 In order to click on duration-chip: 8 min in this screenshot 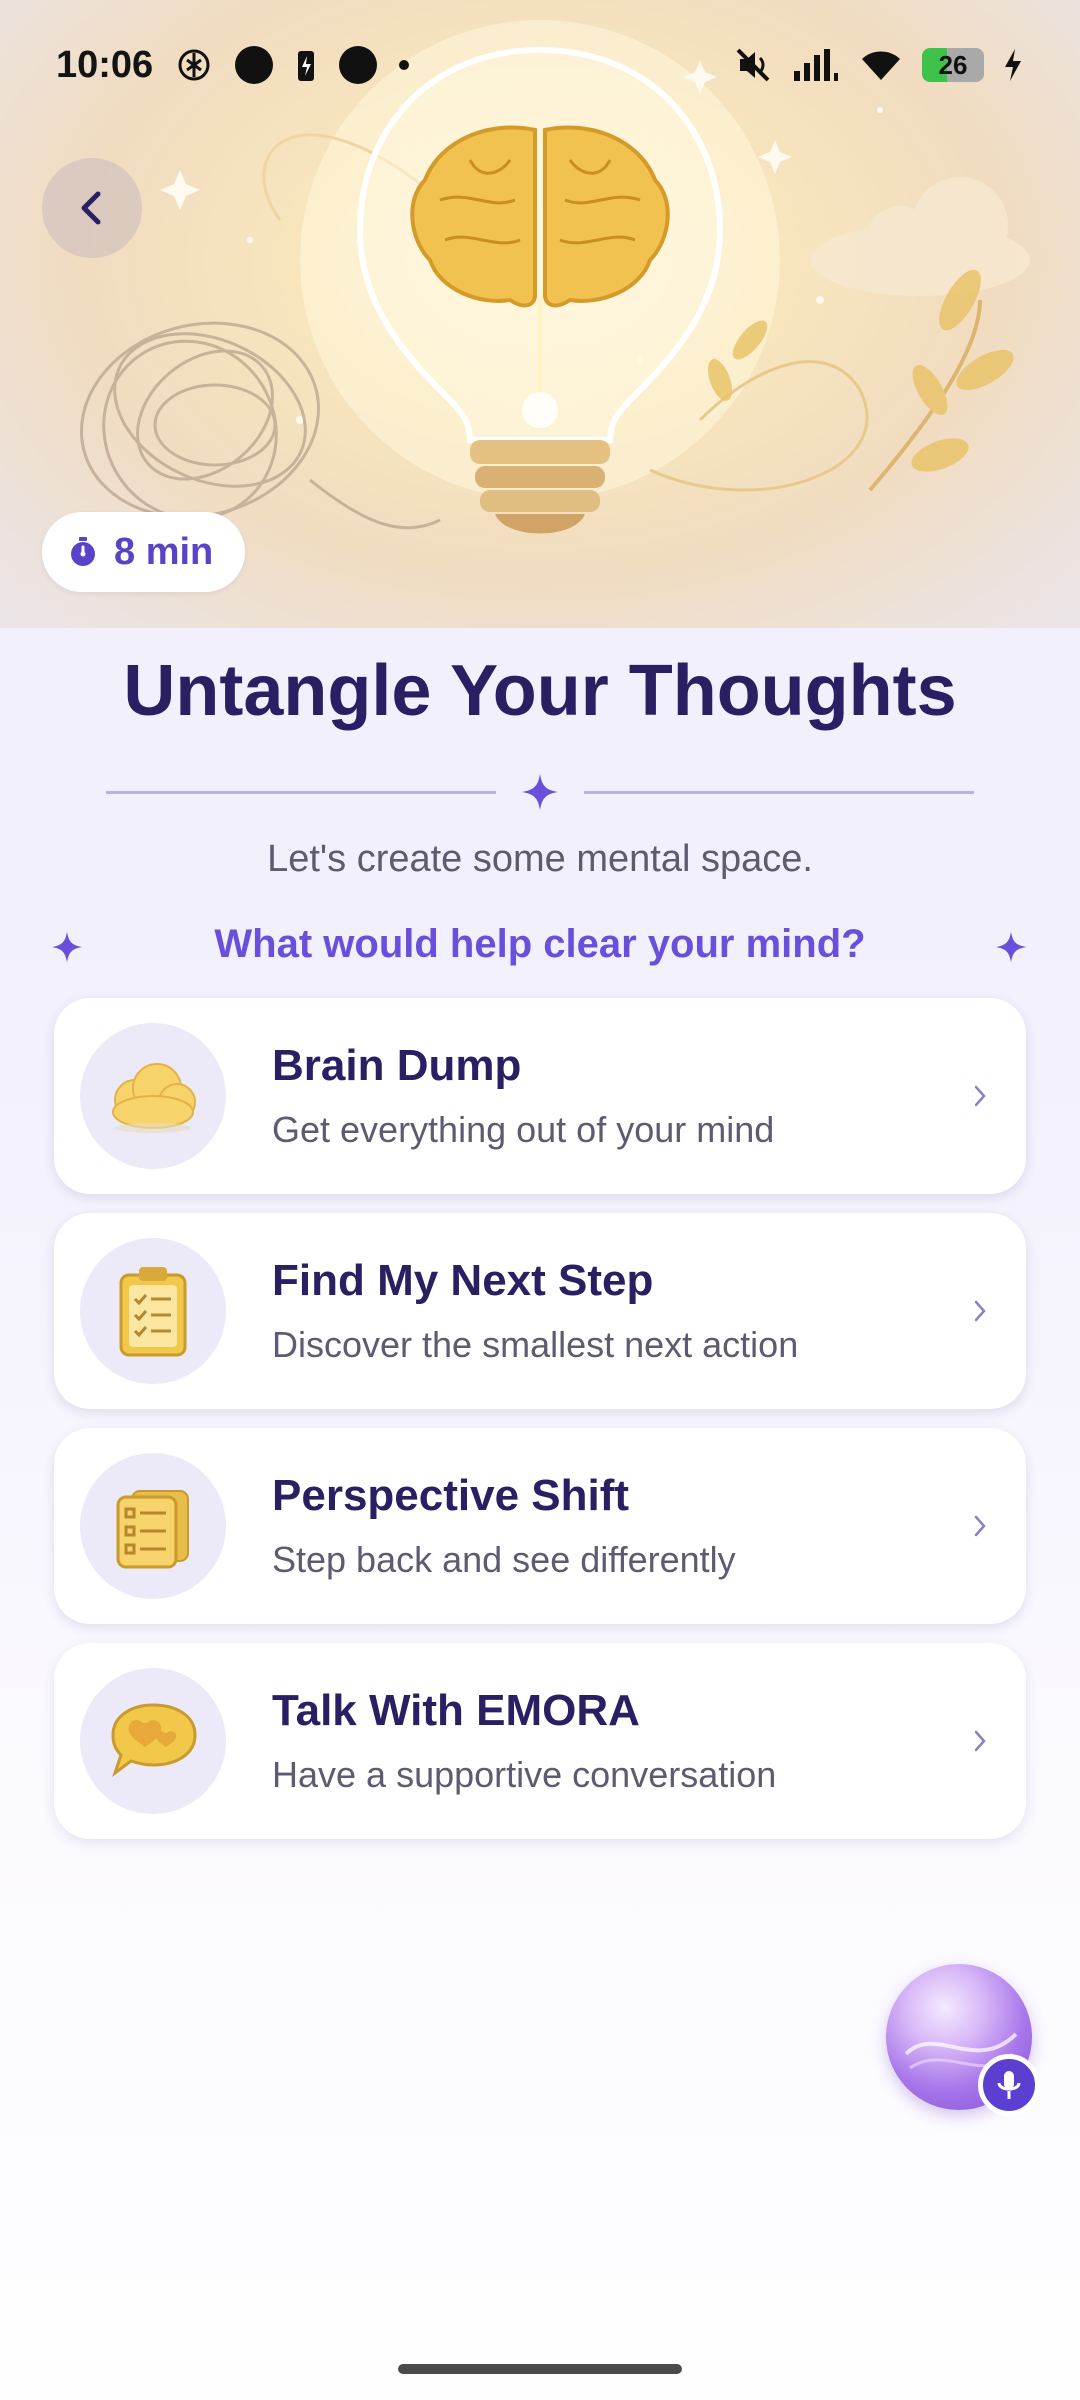, I will do `click(144, 552)`.